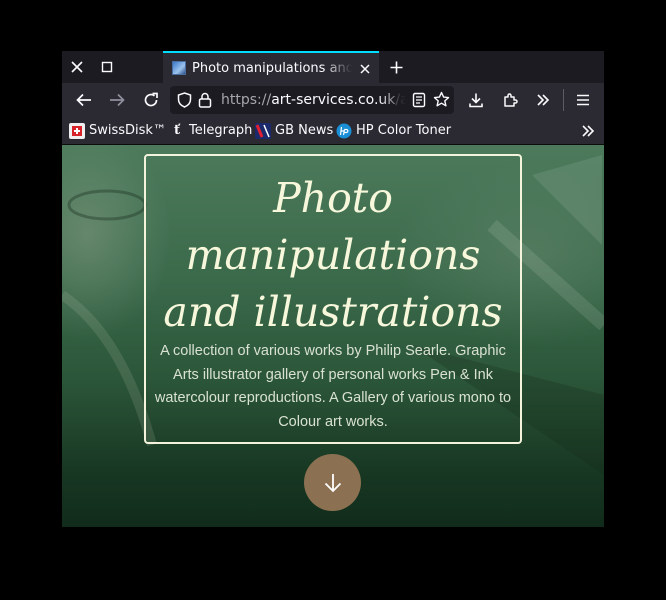 Image resolution: width=666 pixels, height=600 pixels. What do you see at coordinates (441, 99) in the screenshot?
I see `bookmark-star-icon` at bounding box center [441, 99].